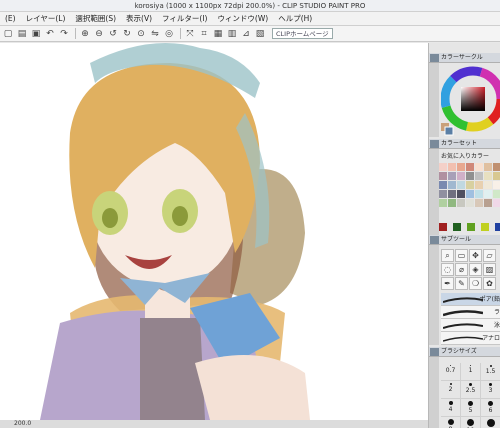 Image resolution: width=500 pixels, height=428 pixels. Describe the element at coordinates (471, 408) in the screenshot. I see `brush-size-option: 5` at that location.